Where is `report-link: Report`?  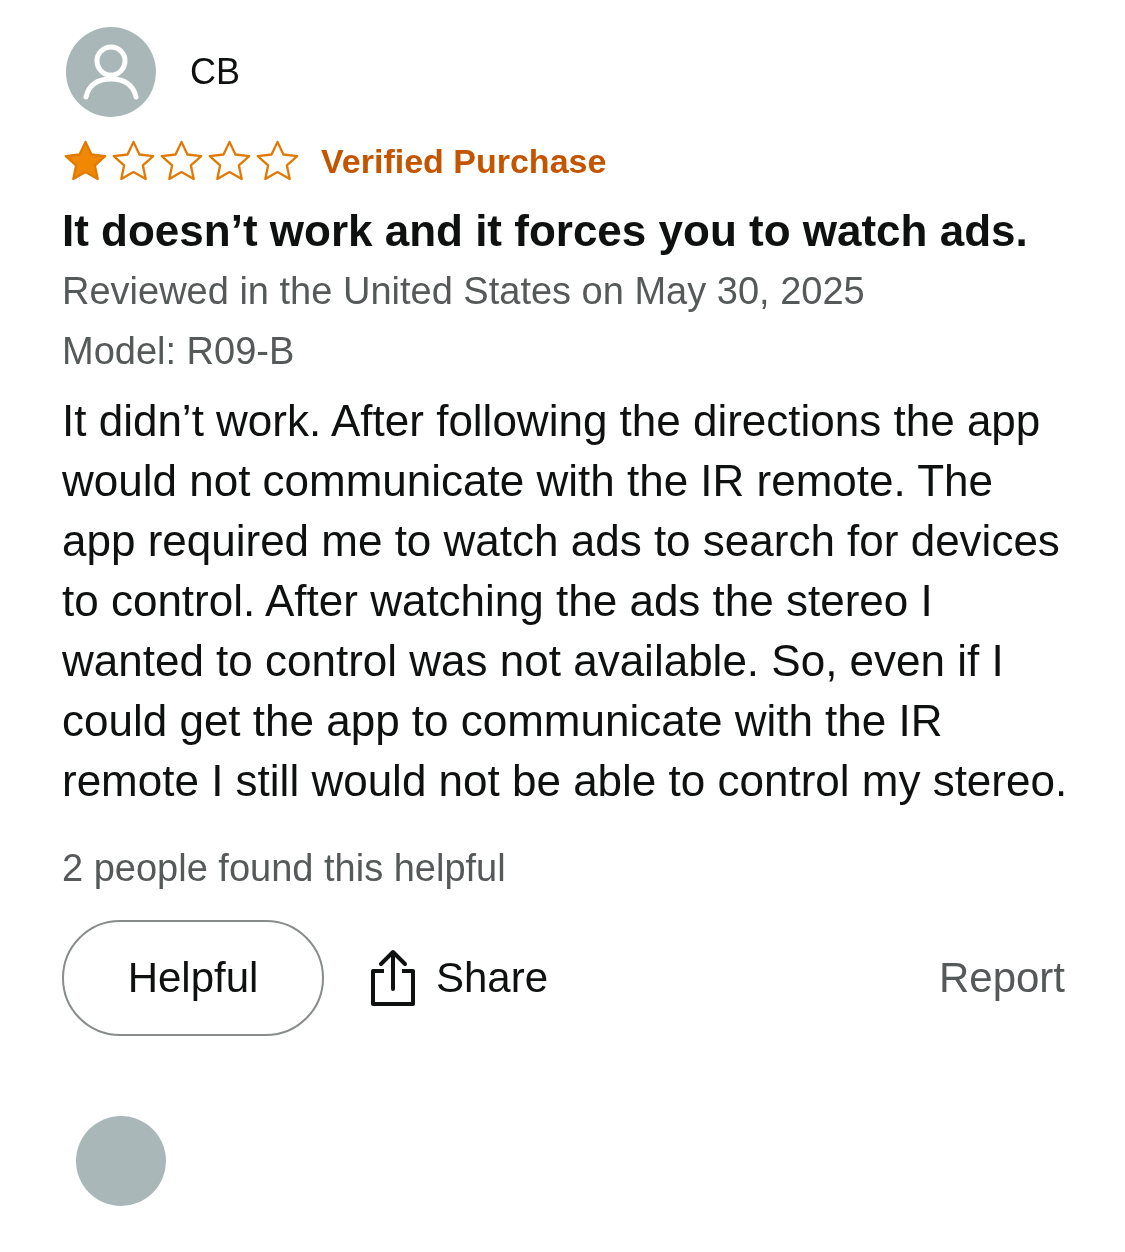
report-link: Report is located at coordinates (1001, 978).